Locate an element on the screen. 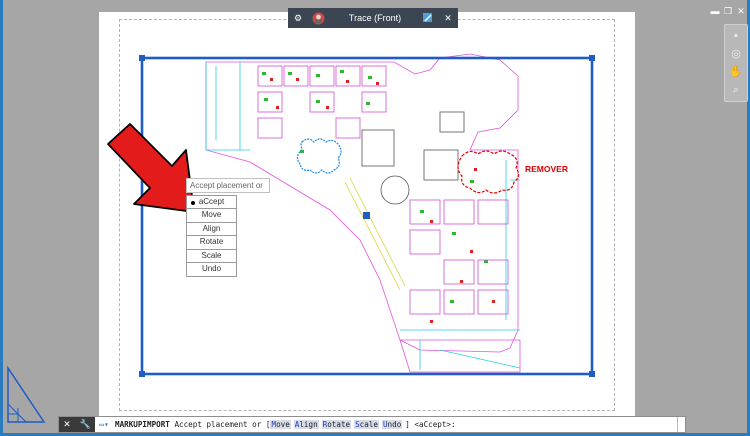 The height and width of the screenshot is (436, 750). recent-commands-icon: ▭▾ is located at coordinates (104, 424).